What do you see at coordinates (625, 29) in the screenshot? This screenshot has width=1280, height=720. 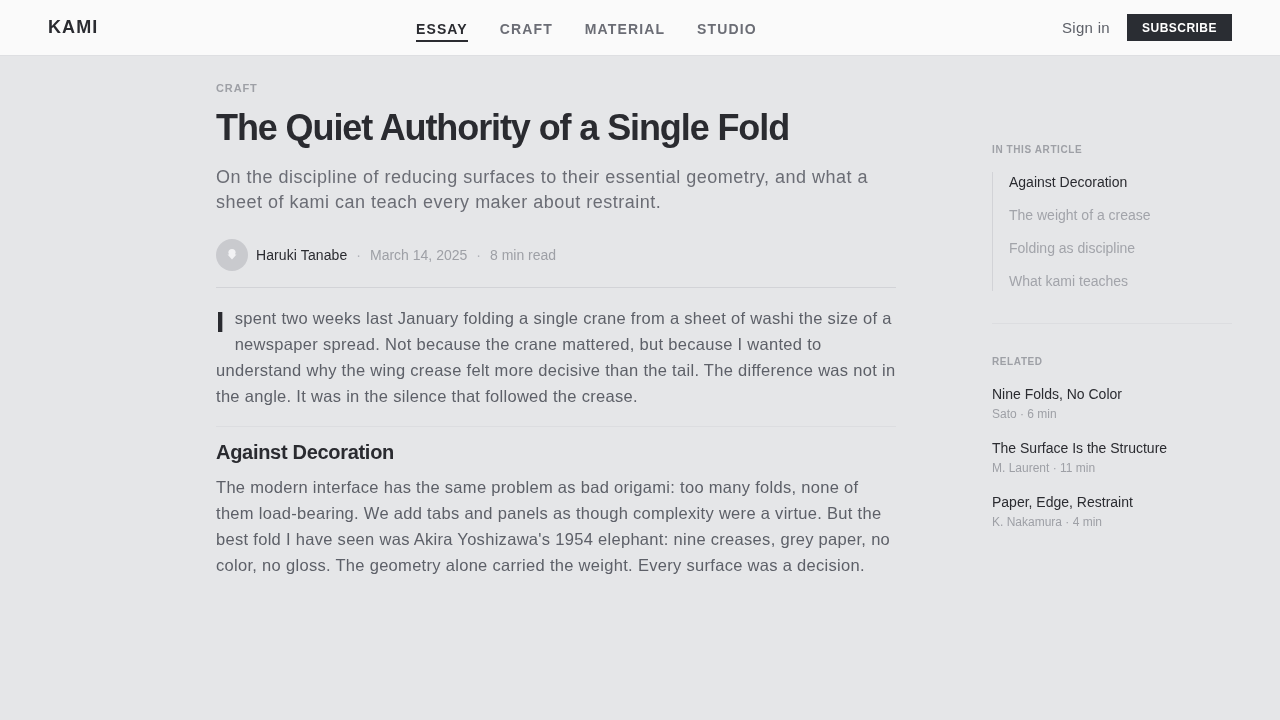 I see `nav-link: MATERIAL` at bounding box center [625, 29].